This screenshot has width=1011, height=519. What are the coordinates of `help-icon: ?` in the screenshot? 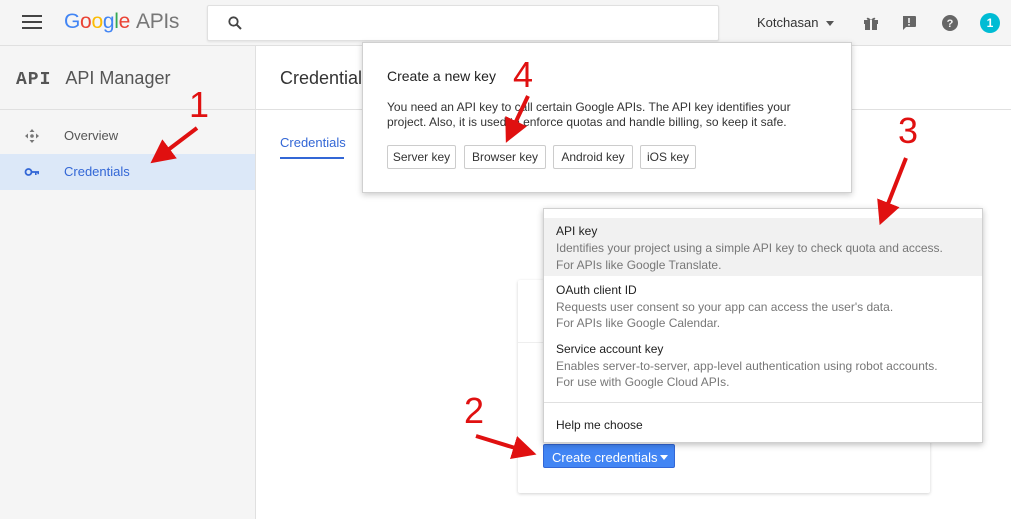 It's located at (950, 23).